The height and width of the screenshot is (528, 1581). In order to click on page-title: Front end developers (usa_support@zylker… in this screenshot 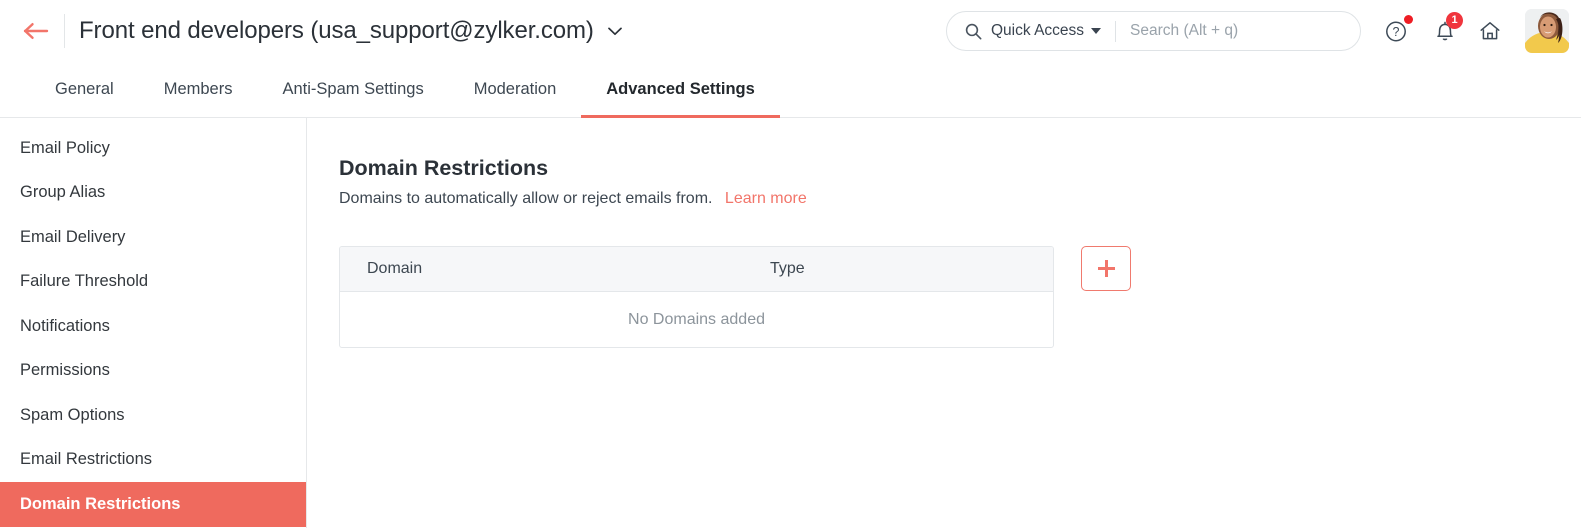, I will do `click(336, 30)`.